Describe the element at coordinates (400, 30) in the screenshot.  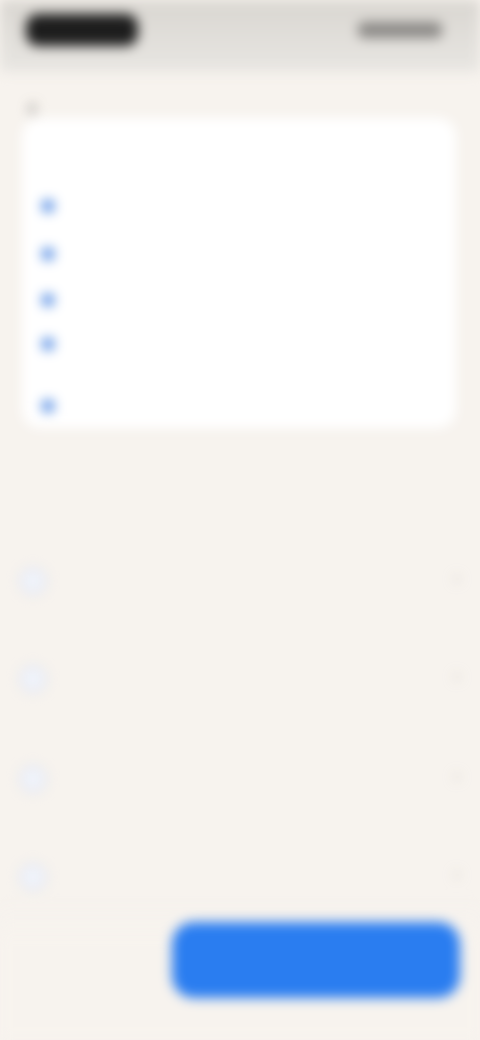
I see `status-indicators` at that location.